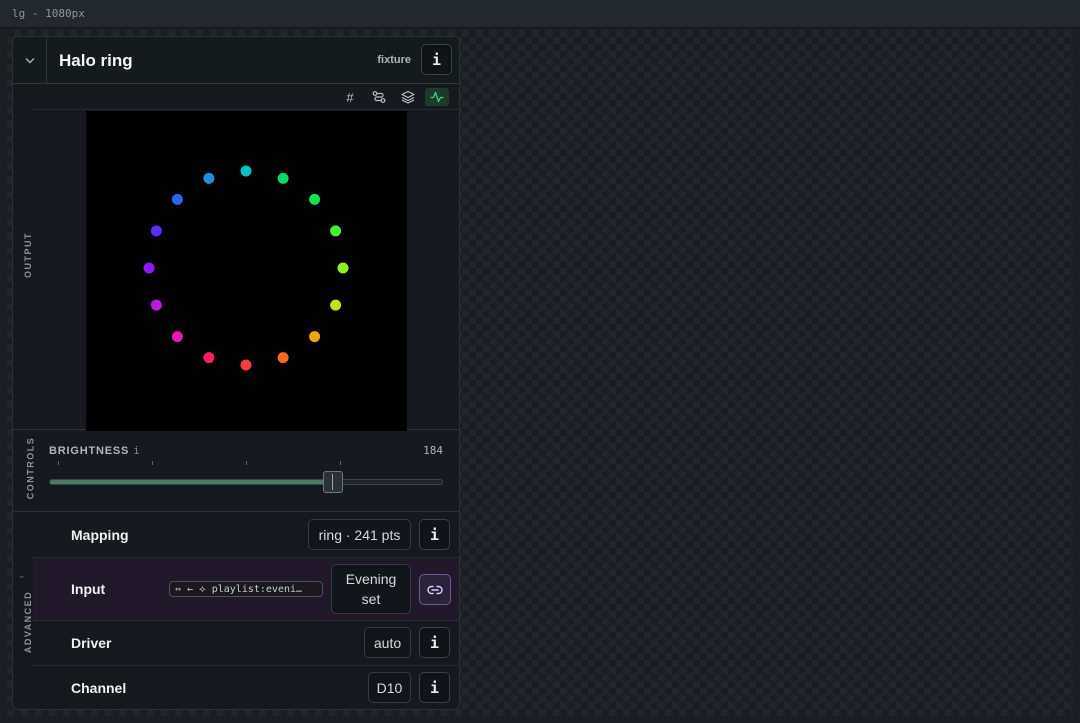 Image resolution: width=1080 pixels, height=723 pixels. Describe the element at coordinates (88, 589) in the screenshot. I see `row-input-label: Input` at that location.